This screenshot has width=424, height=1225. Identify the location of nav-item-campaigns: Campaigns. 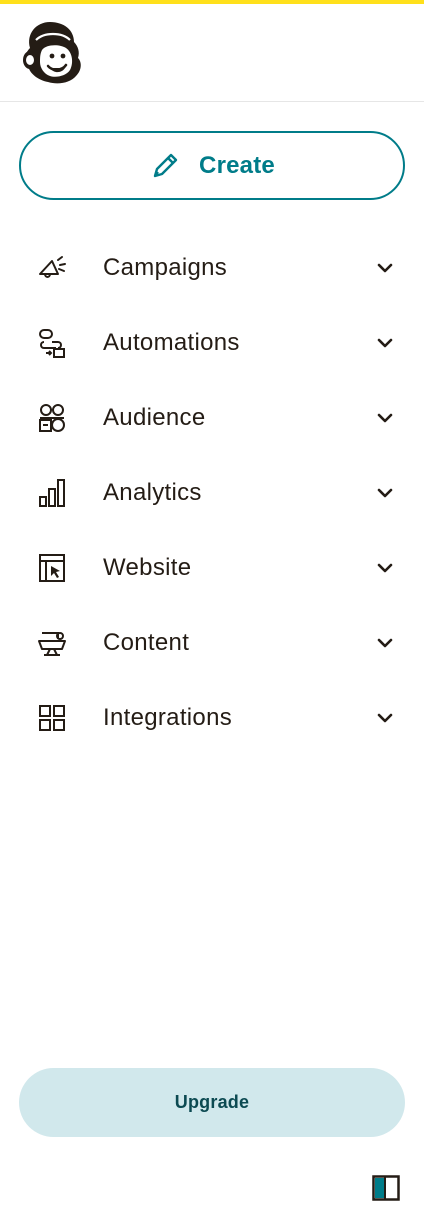
(212, 267).